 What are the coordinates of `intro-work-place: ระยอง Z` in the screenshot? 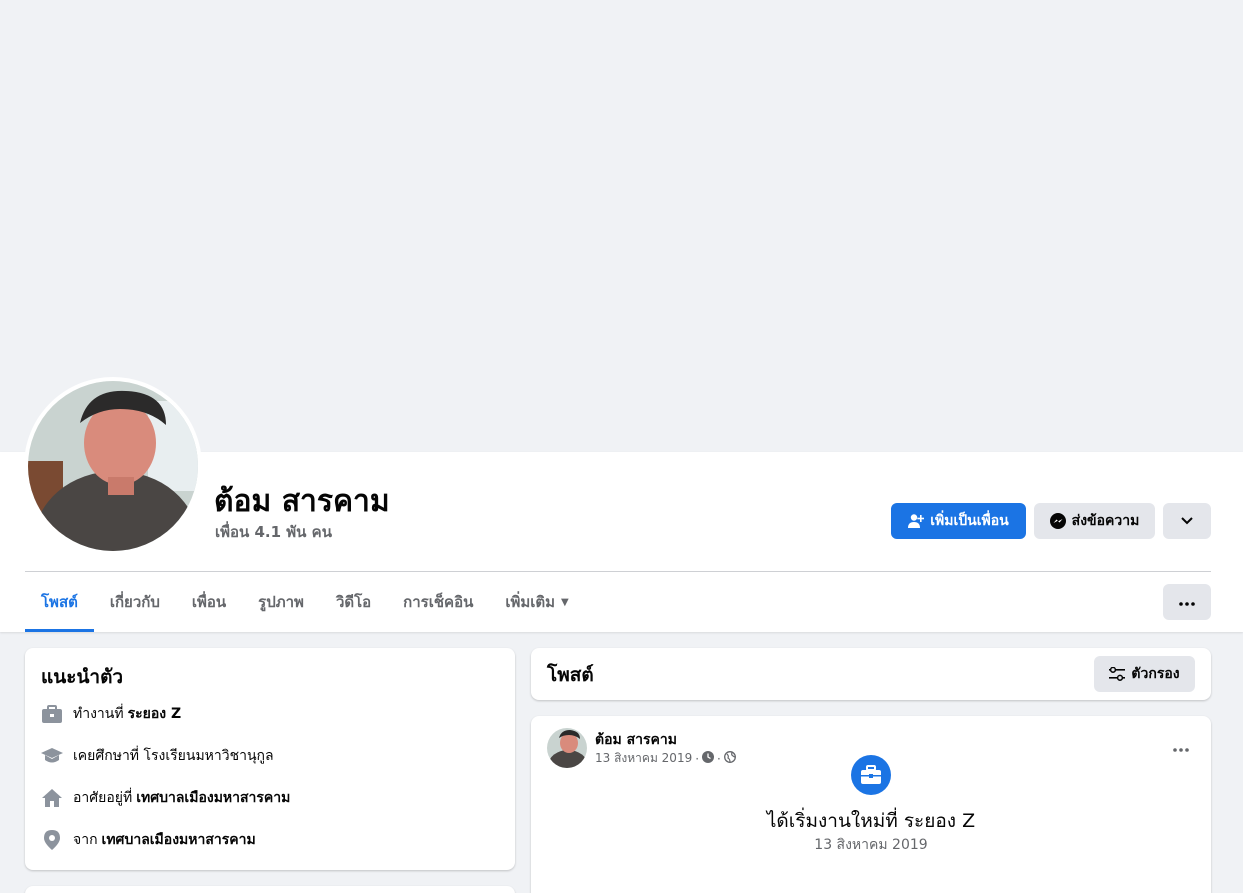 It's located at (155, 714).